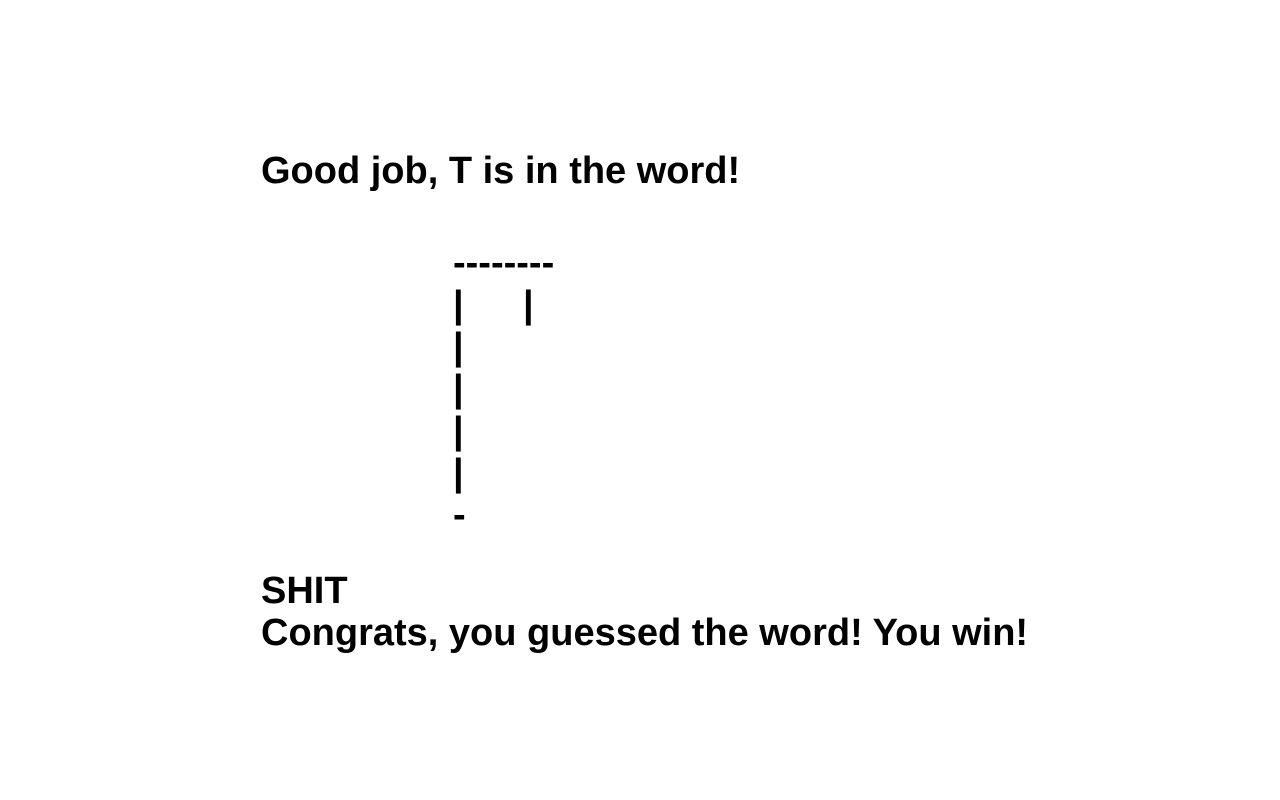 The width and height of the screenshot is (1280, 800). What do you see at coordinates (504, 263) in the screenshot?
I see `gallows-top-beam: --------` at bounding box center [504, 263].